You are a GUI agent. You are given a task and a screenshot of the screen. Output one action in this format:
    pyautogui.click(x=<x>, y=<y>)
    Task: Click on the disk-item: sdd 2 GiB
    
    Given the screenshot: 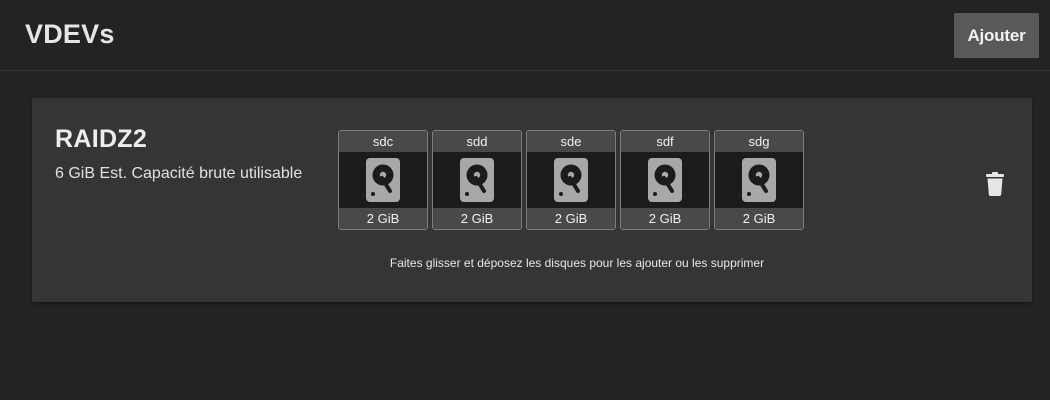 What is the action you would take?
    pyautogui.click(x=477, y=180)
    